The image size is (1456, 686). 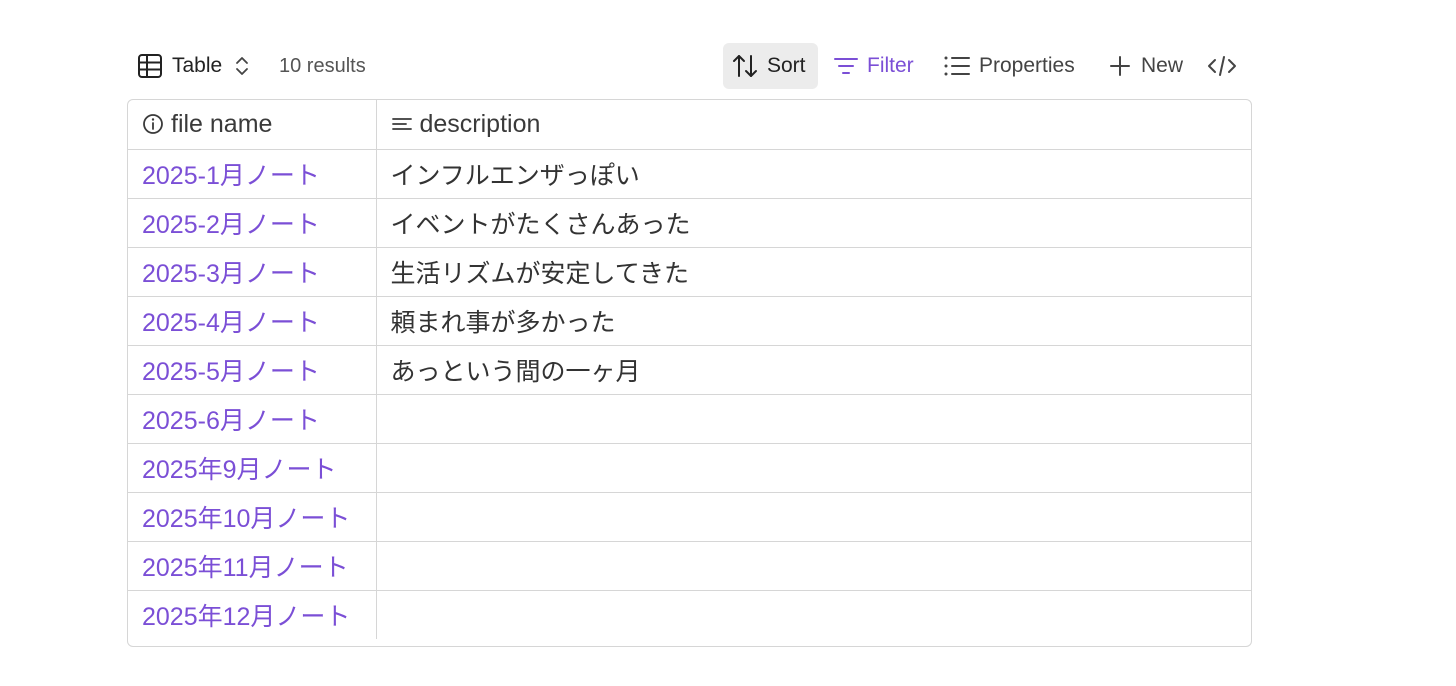 I want to click on embed-code-button, so click(x=1222, y=66).